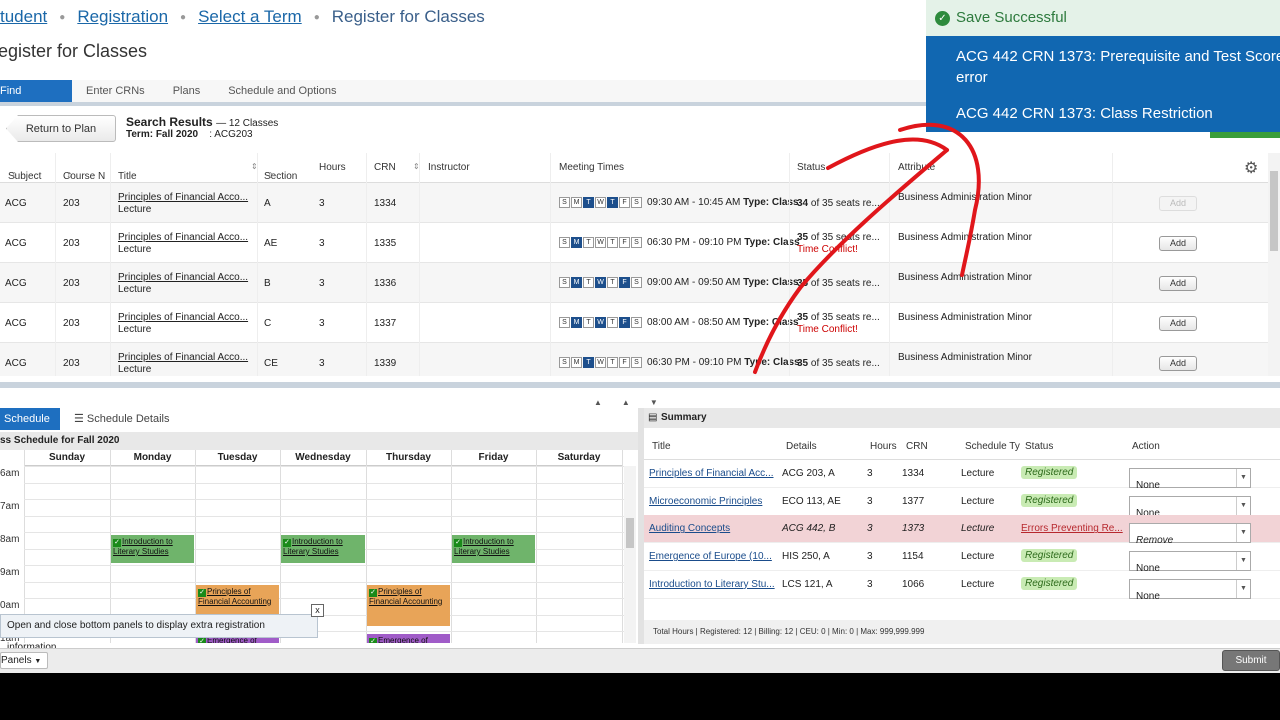 The width and height of the screenshot is (1280, 720). What do you see at coordinates (322, 203) in the screenshot?
I see `cell-hours: 3` at bounding box center [322, 203].